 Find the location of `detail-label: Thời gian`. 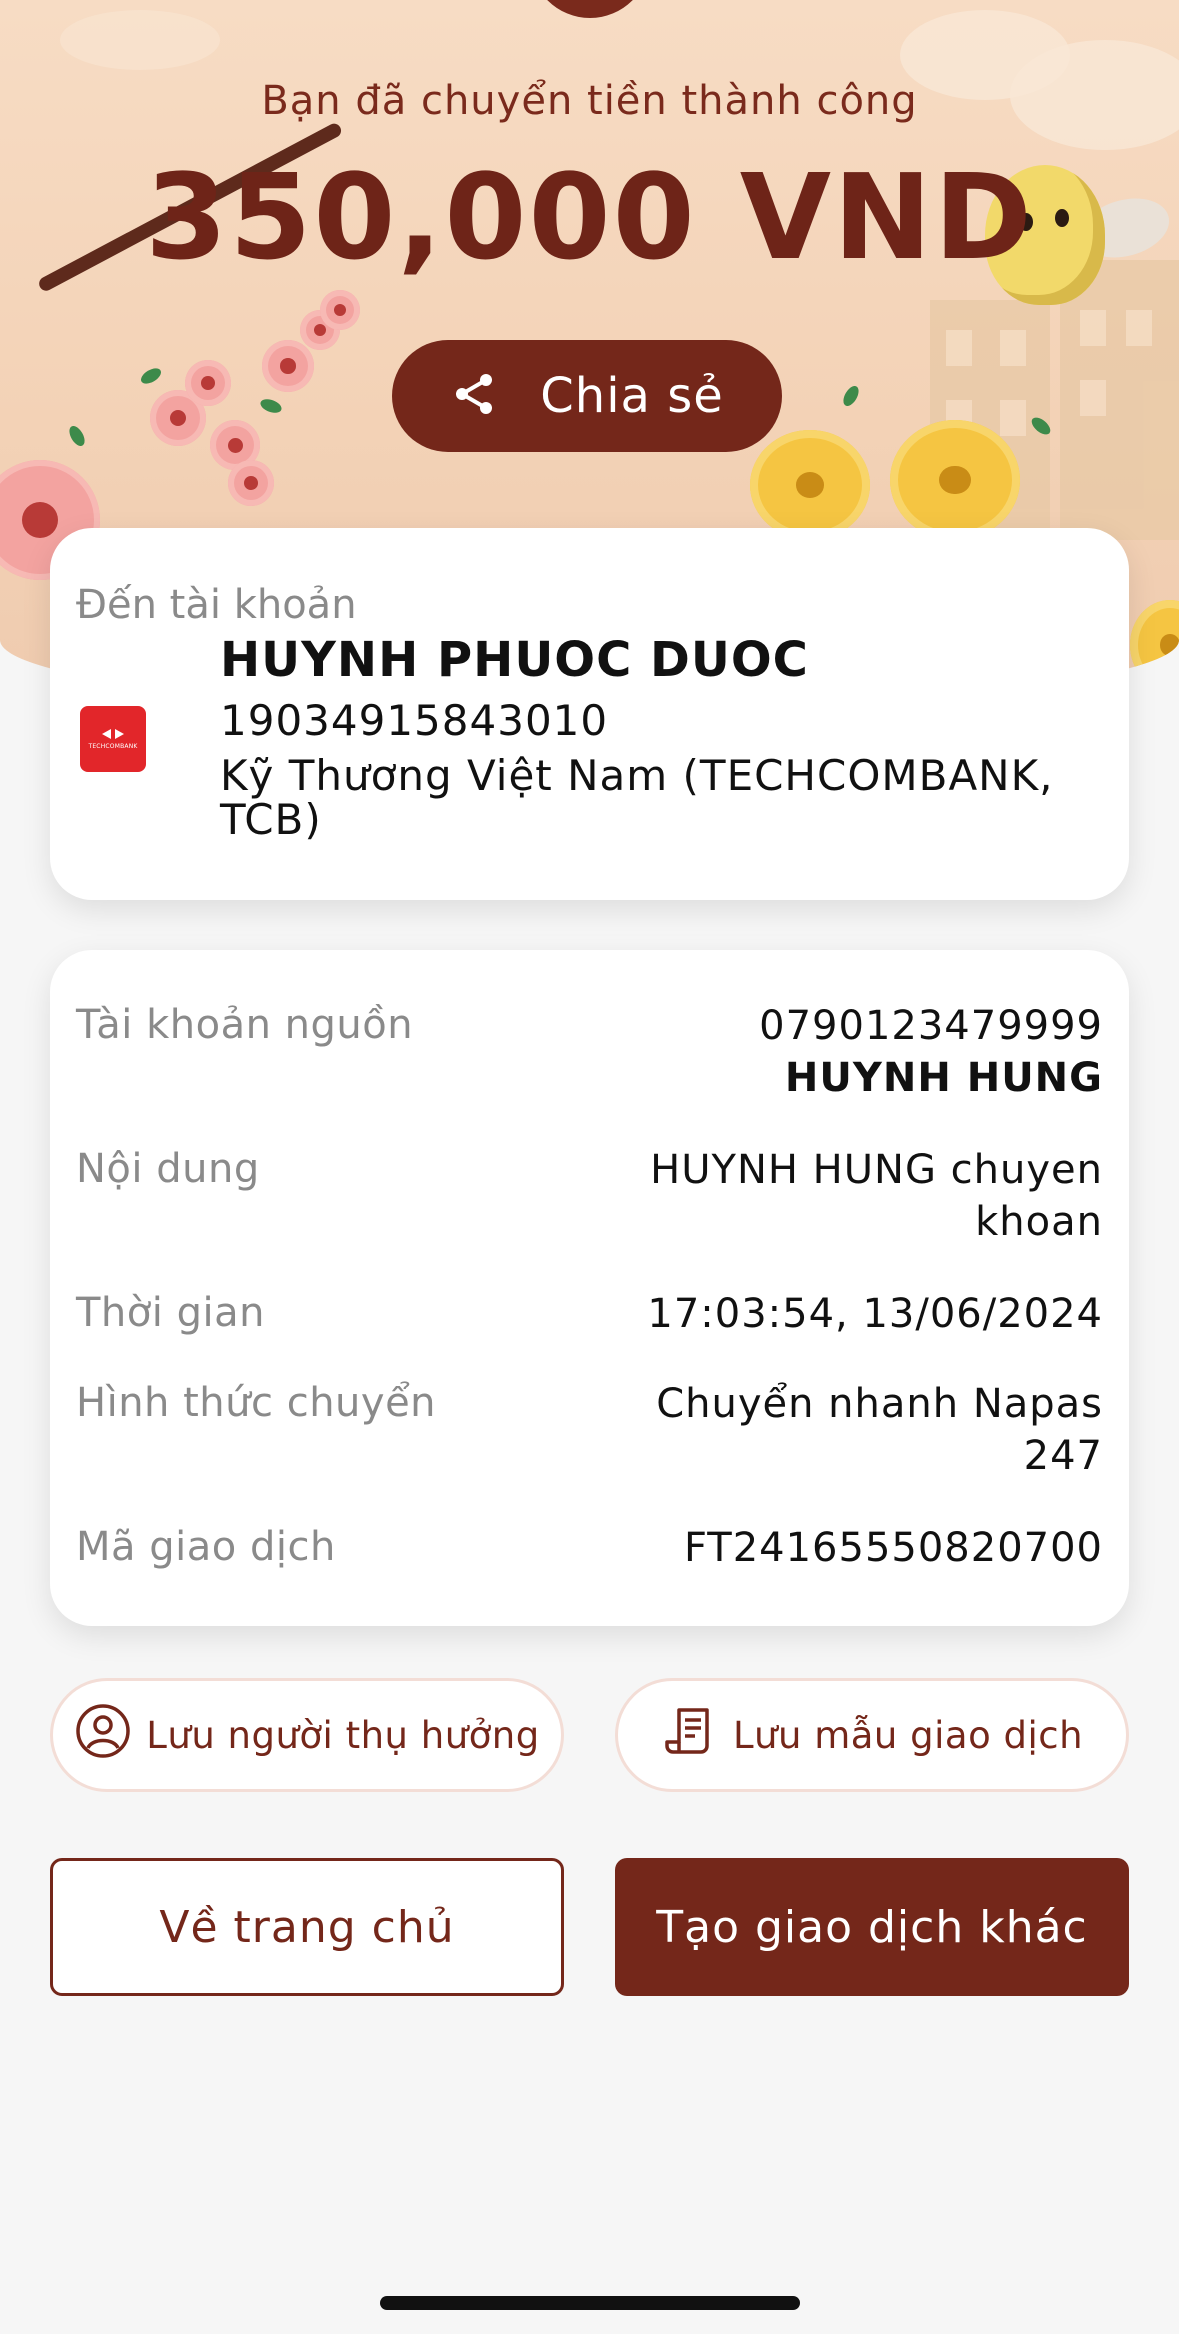

detail-label: Thời gian is located at coordinates (170, 1313).